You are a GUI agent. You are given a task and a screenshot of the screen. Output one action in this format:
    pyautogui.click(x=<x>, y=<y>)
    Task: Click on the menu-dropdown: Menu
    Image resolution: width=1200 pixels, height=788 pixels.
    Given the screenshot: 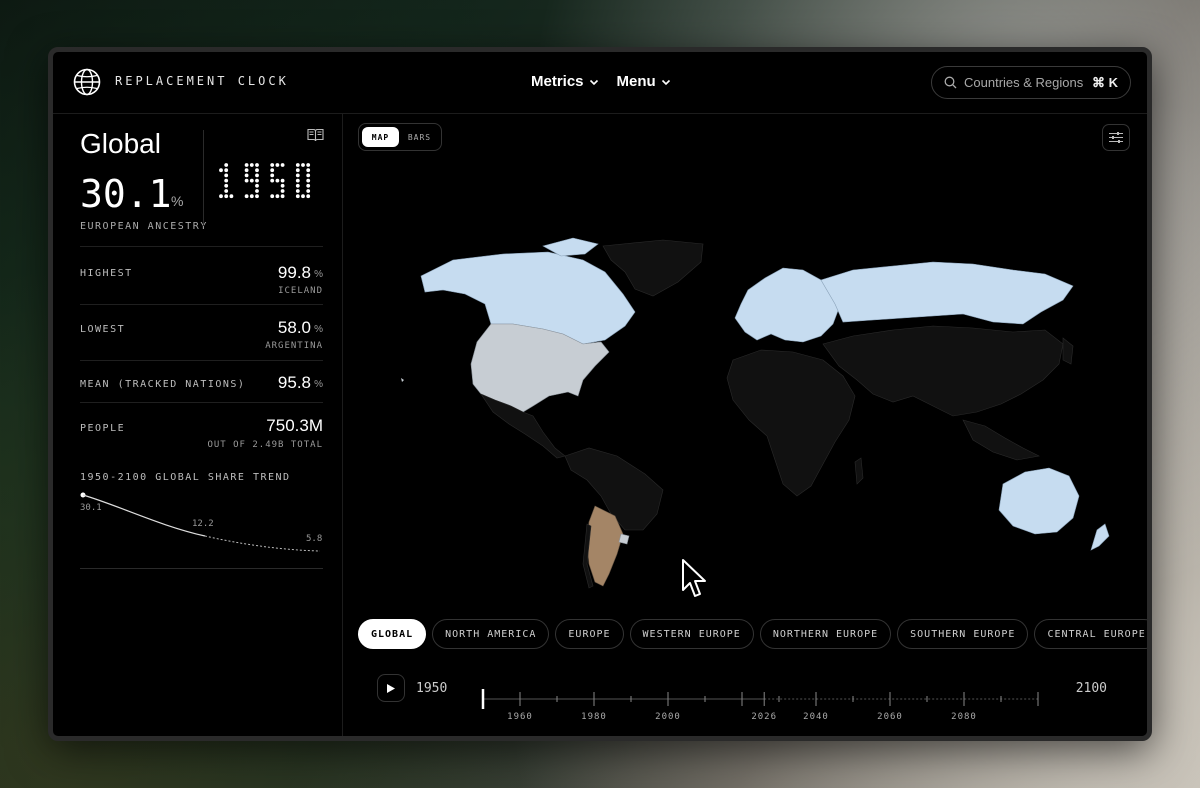 What is the action you would take?
    pyautogui.click(x=644, y=81)
    